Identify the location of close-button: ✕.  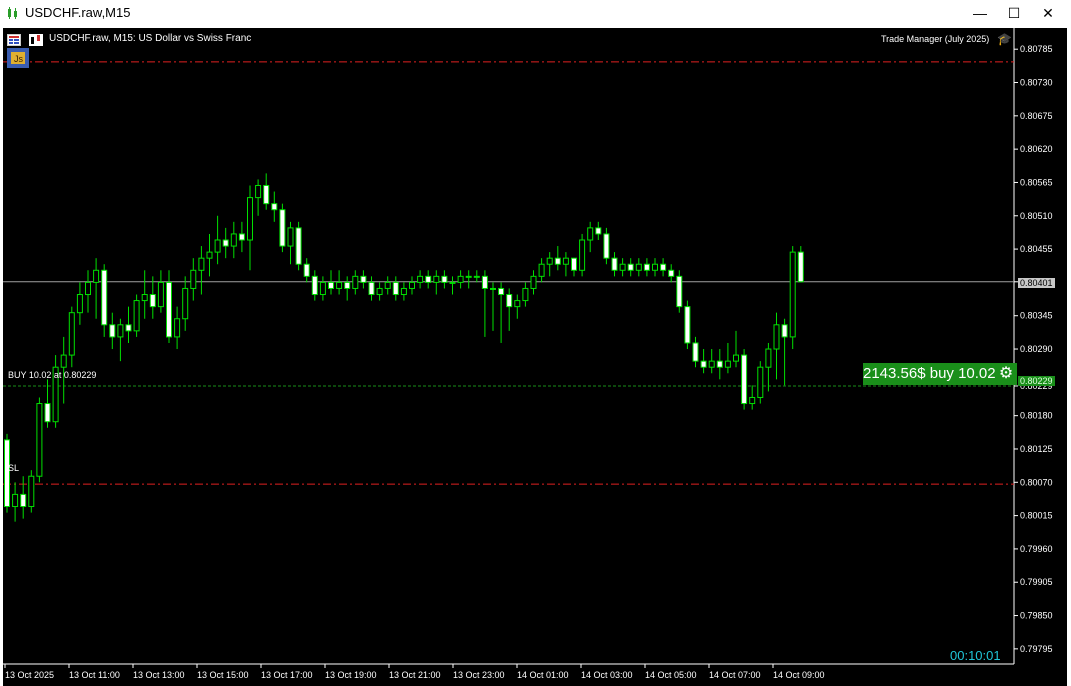
(1048, 13).